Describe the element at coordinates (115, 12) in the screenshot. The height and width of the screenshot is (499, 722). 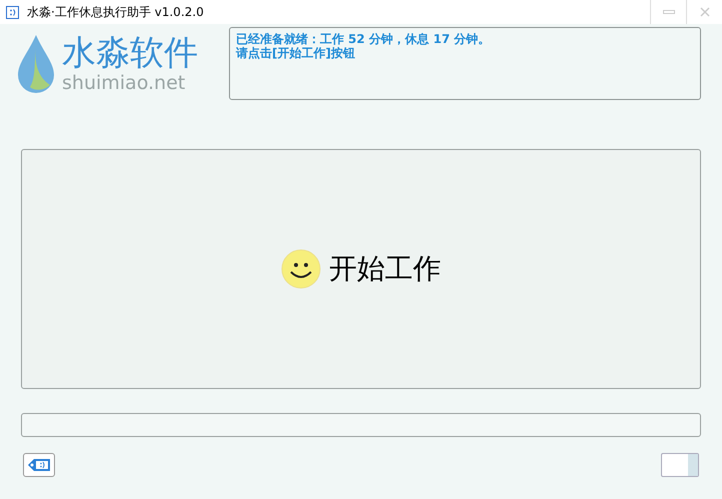
I see `window-title: 水淼·工作休息执行助手 v1.0.2.0` at that location.